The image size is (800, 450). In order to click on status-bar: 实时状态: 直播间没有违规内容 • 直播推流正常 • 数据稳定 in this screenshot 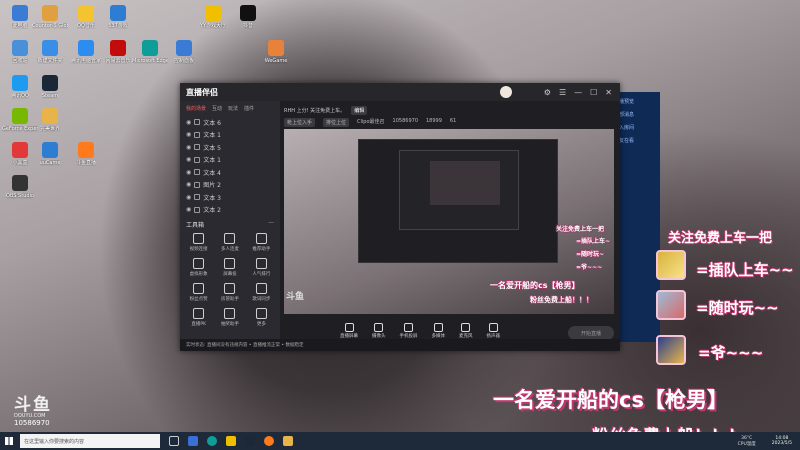, I will do `click(400, 345)`.